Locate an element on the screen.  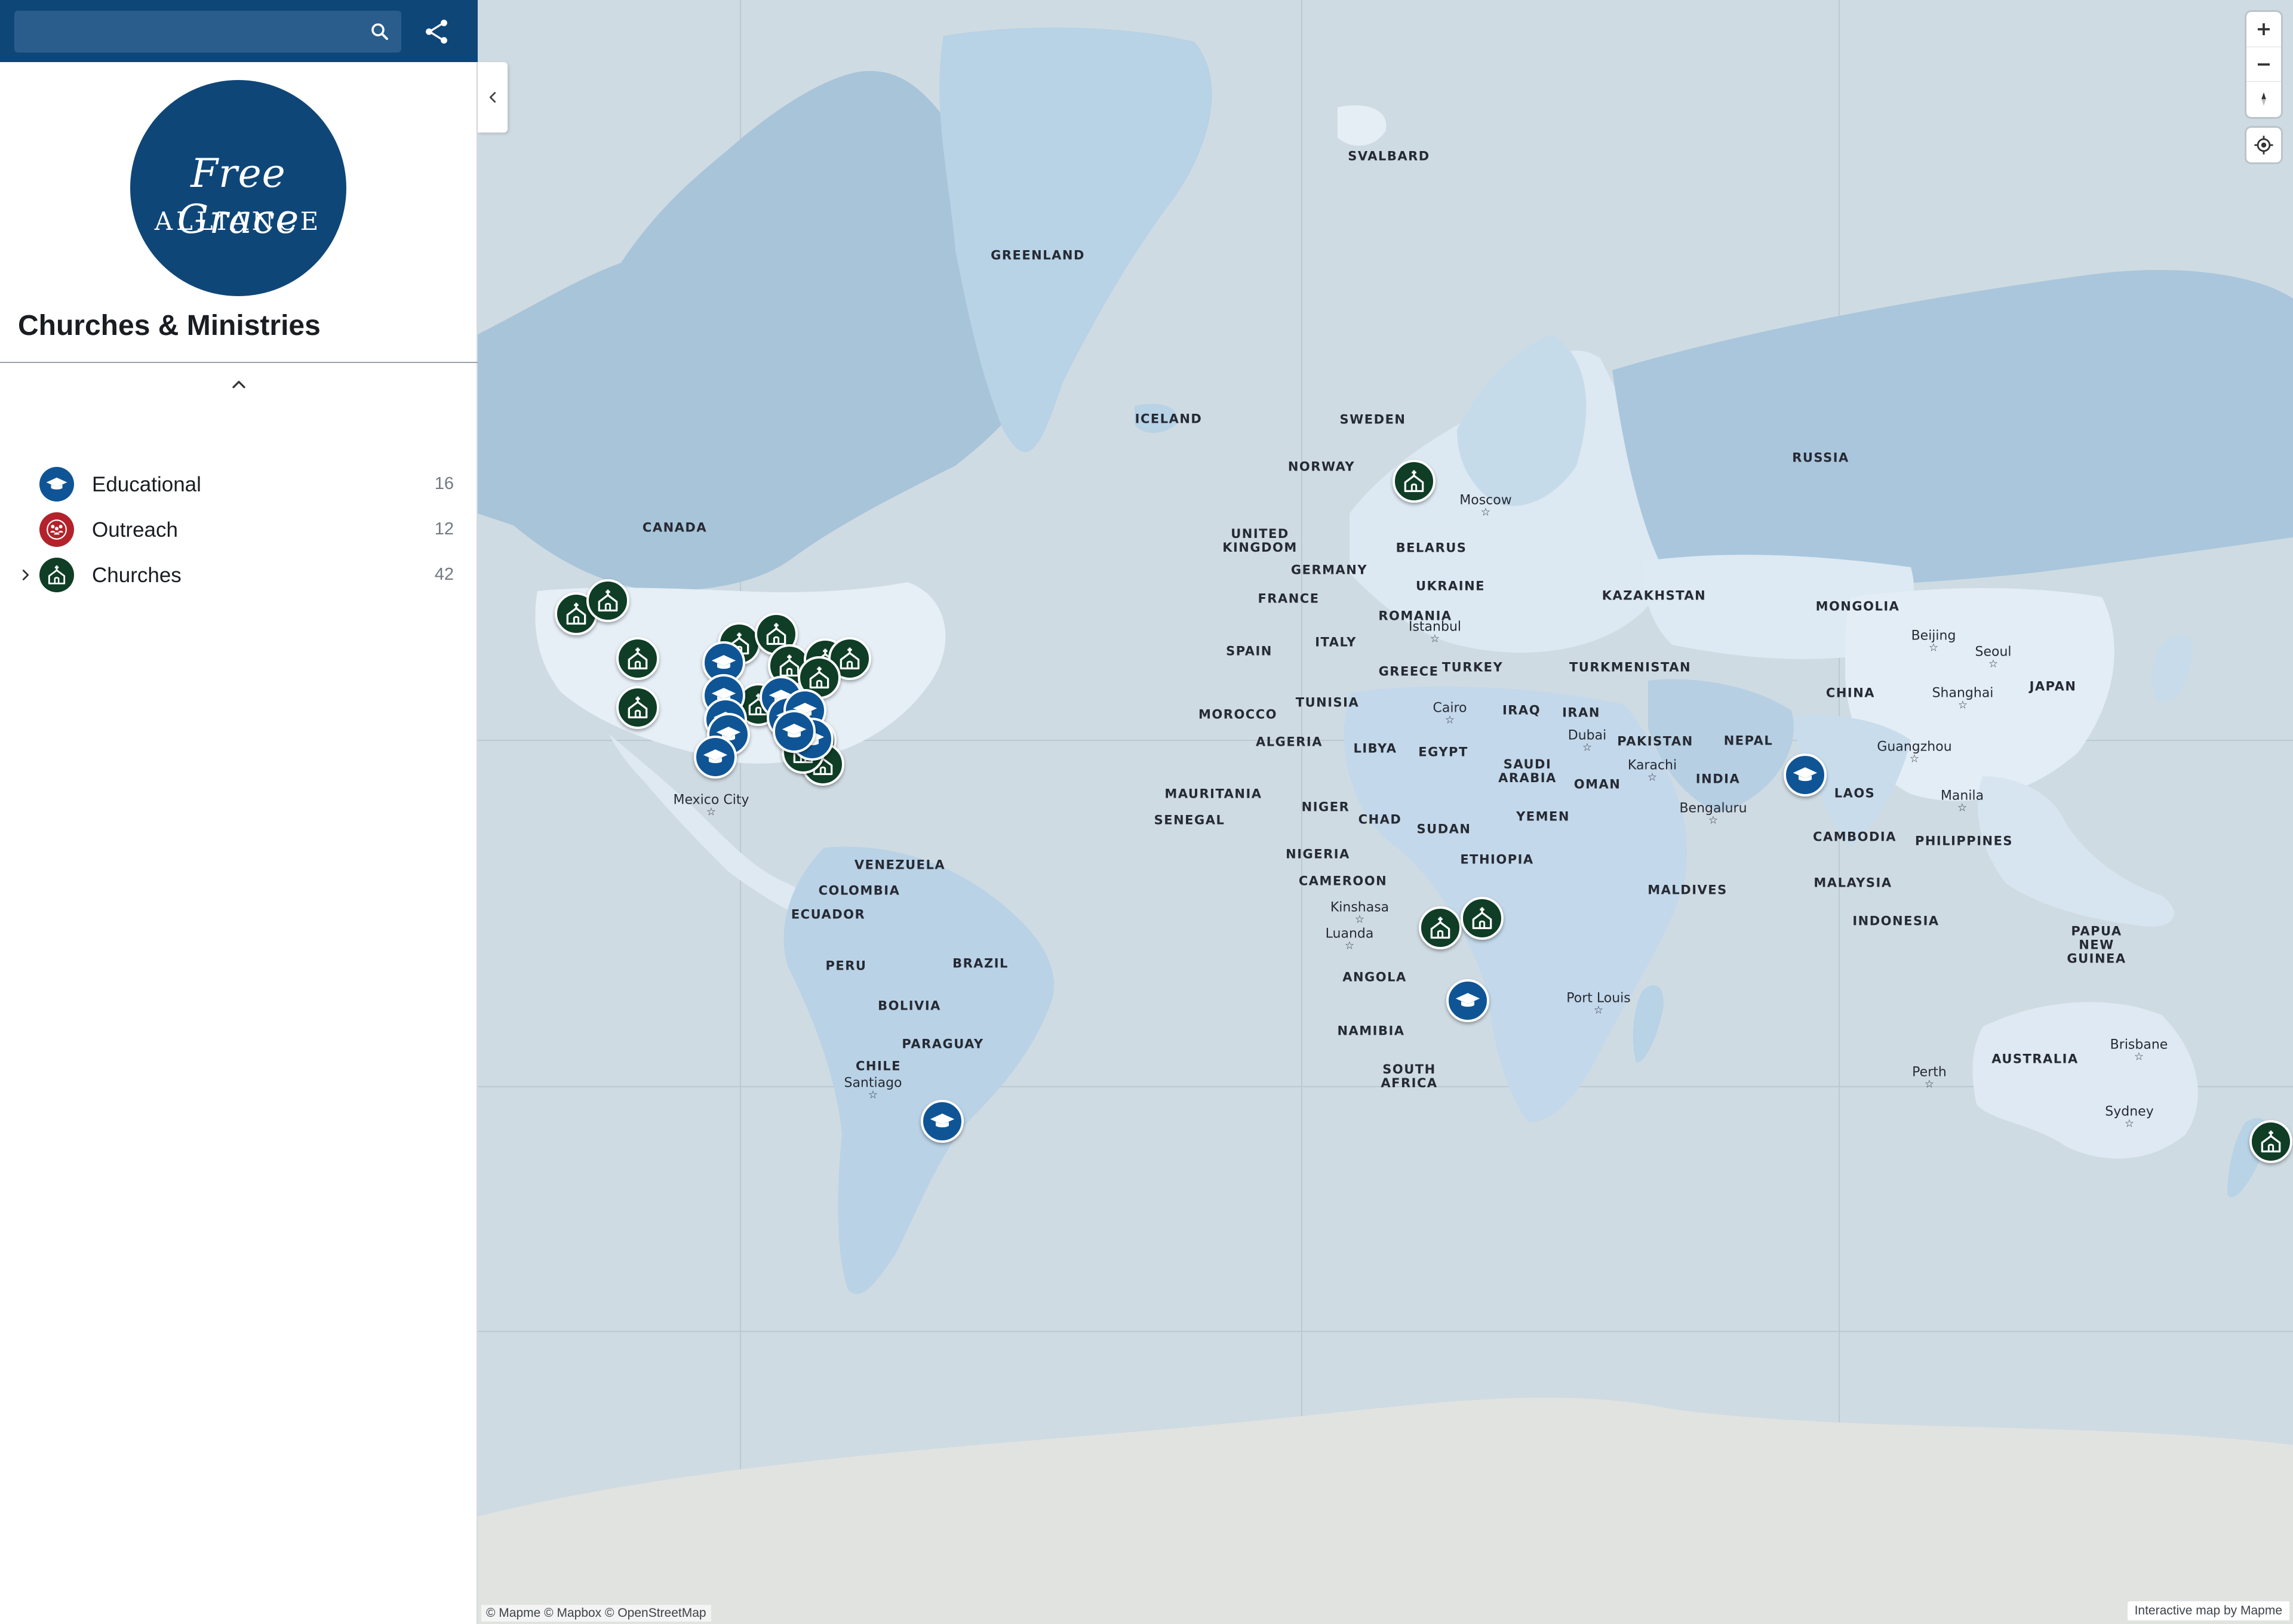
city-label: Bengaluru ☆ is located at coordinates (1713, 813).